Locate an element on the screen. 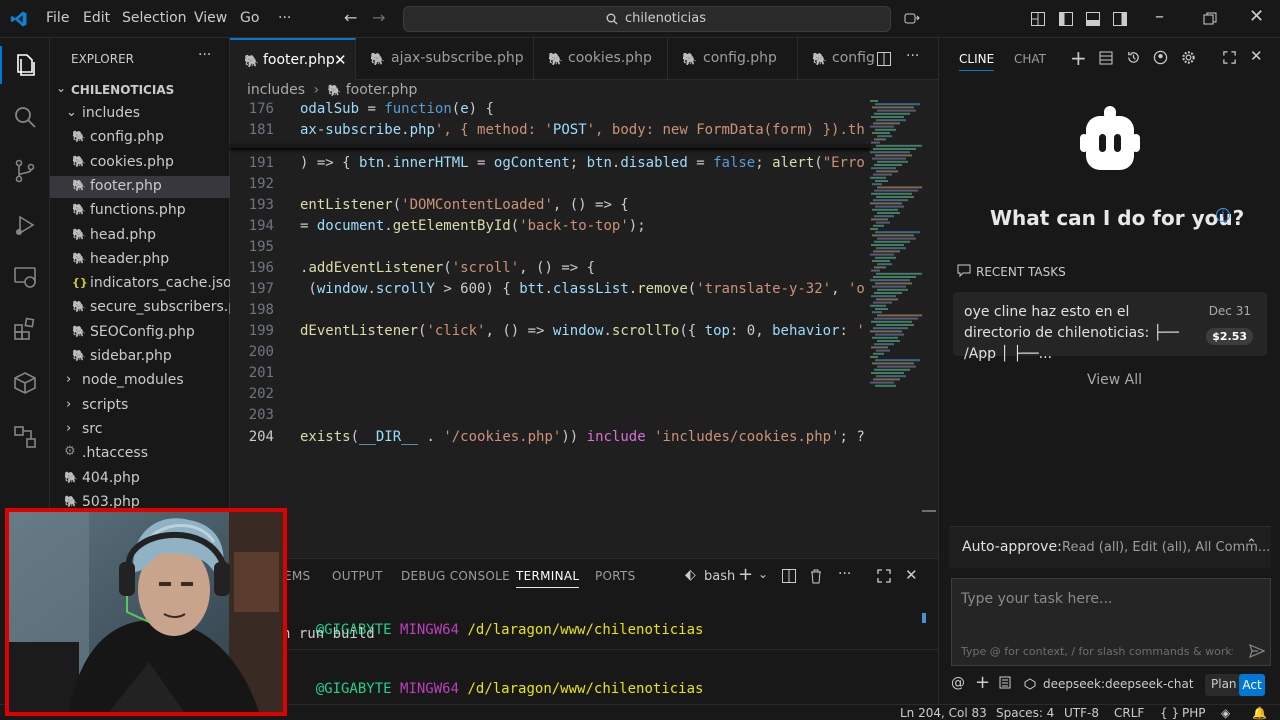 This screenshot has height=720, width=1280. tab-problems: EMS is located at coordinates (297, 576).